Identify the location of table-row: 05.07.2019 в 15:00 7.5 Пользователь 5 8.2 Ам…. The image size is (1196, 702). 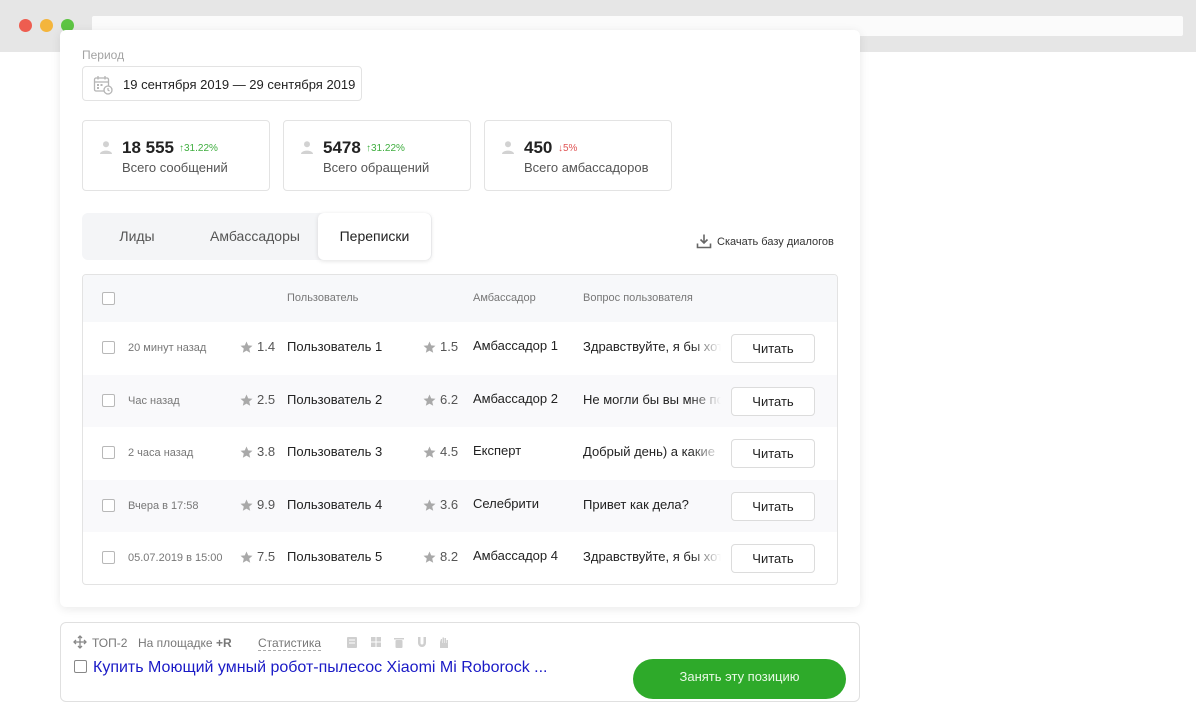
(460, 558).